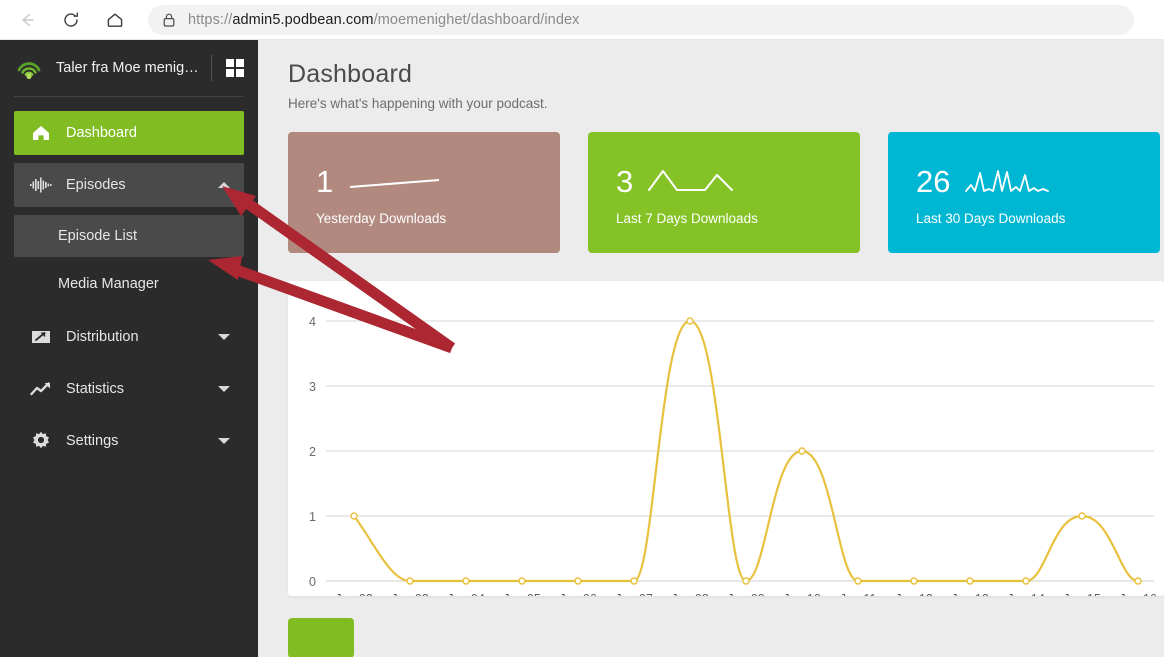 This screenshot has height=657, width=1164. What do you see at coordinates (634, 594) in the screenshot?
I see `x-tick-label: Jan 07` at bounding box center [634, 594].